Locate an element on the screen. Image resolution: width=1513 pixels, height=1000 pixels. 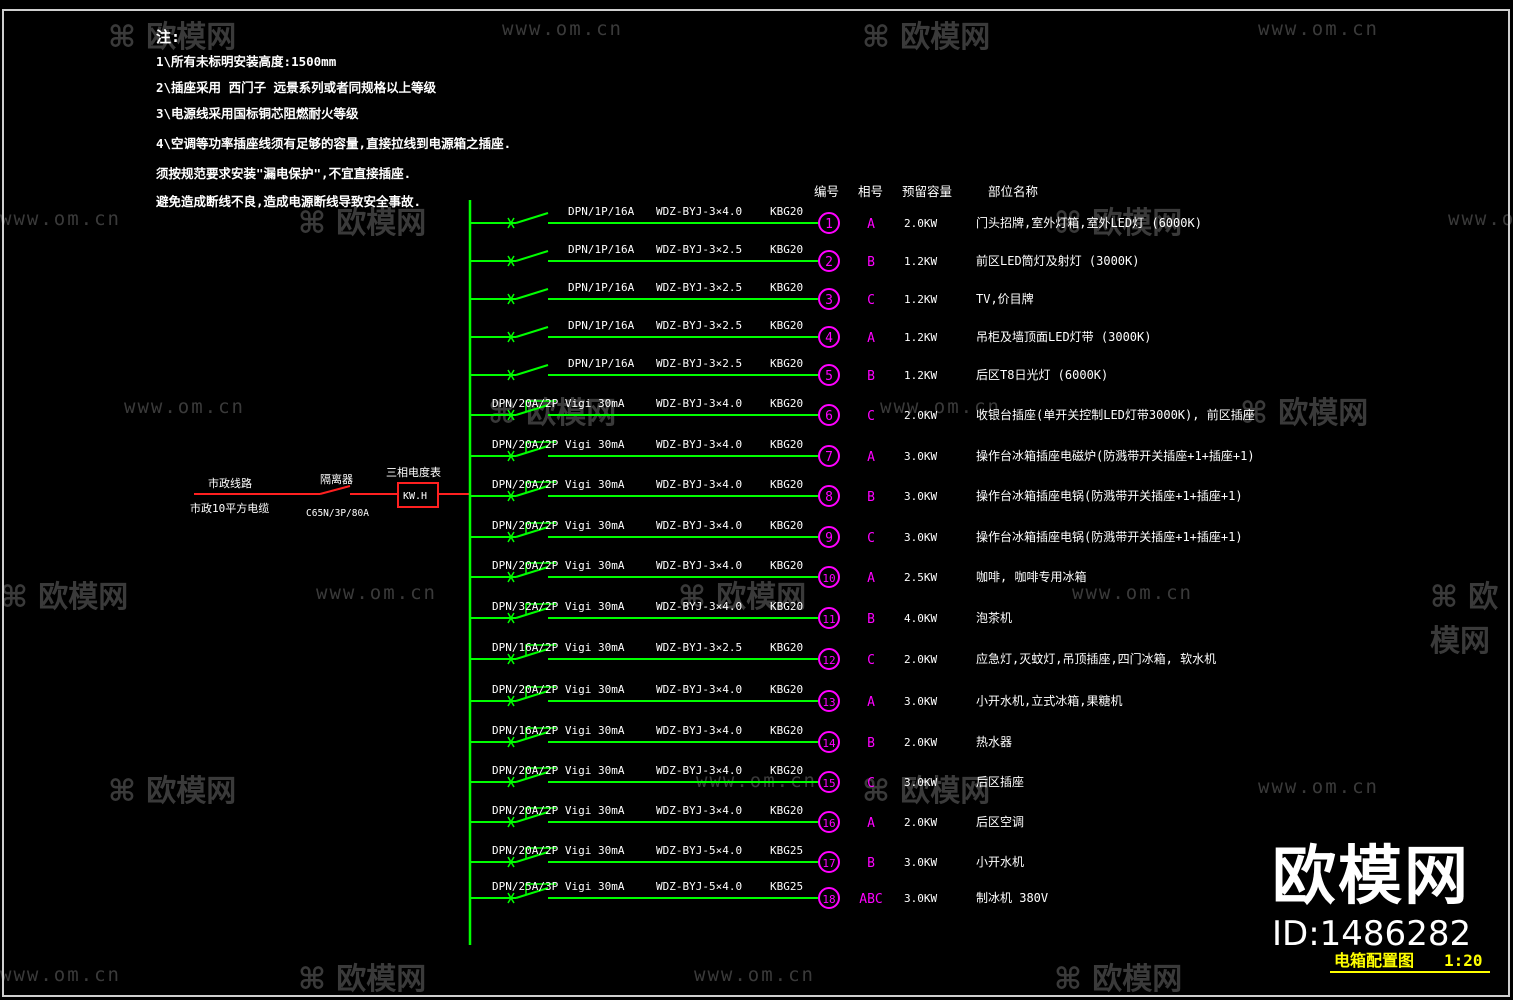
note-line: 4\空调等功率插座线须有足够的容量,直接拉线到电源箱之插座. is located at coordinates (333, 143).